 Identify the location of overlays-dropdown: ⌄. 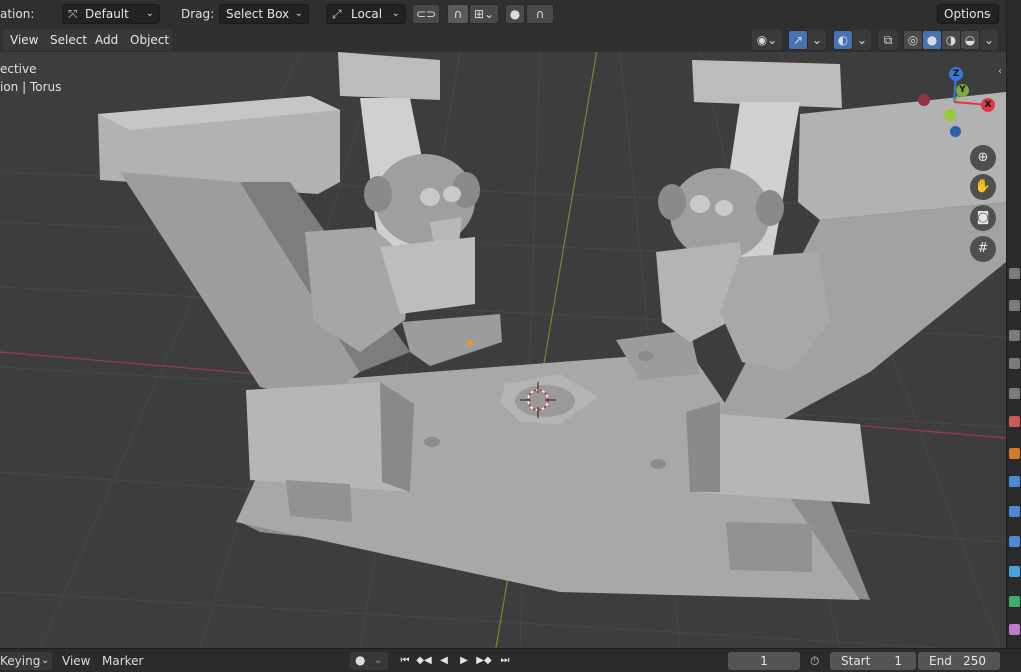
(862, 40).